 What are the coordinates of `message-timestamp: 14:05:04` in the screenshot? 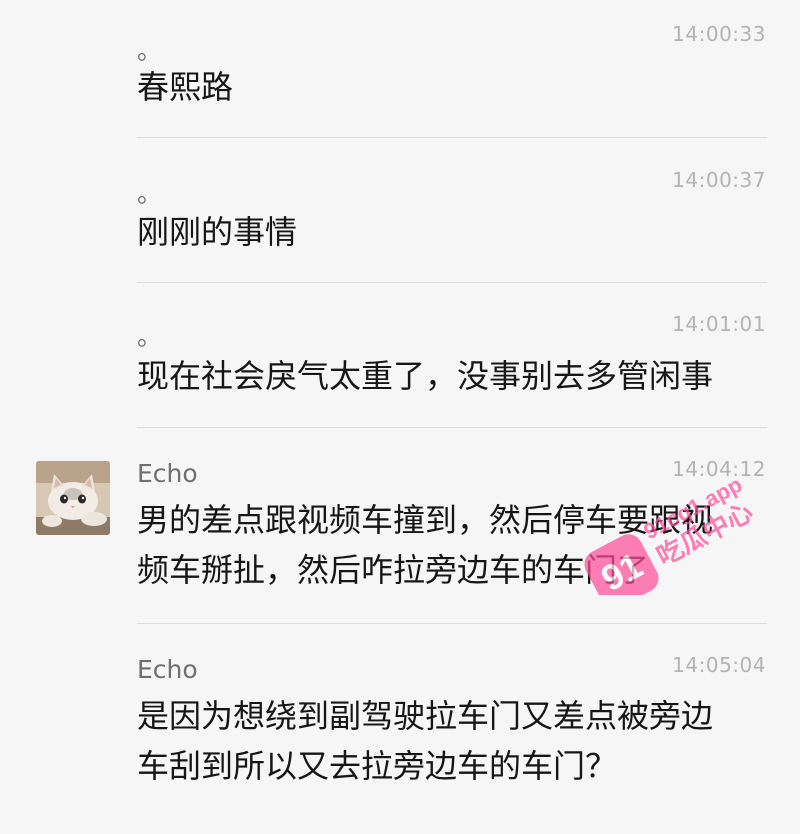 It's located at (719, 665).